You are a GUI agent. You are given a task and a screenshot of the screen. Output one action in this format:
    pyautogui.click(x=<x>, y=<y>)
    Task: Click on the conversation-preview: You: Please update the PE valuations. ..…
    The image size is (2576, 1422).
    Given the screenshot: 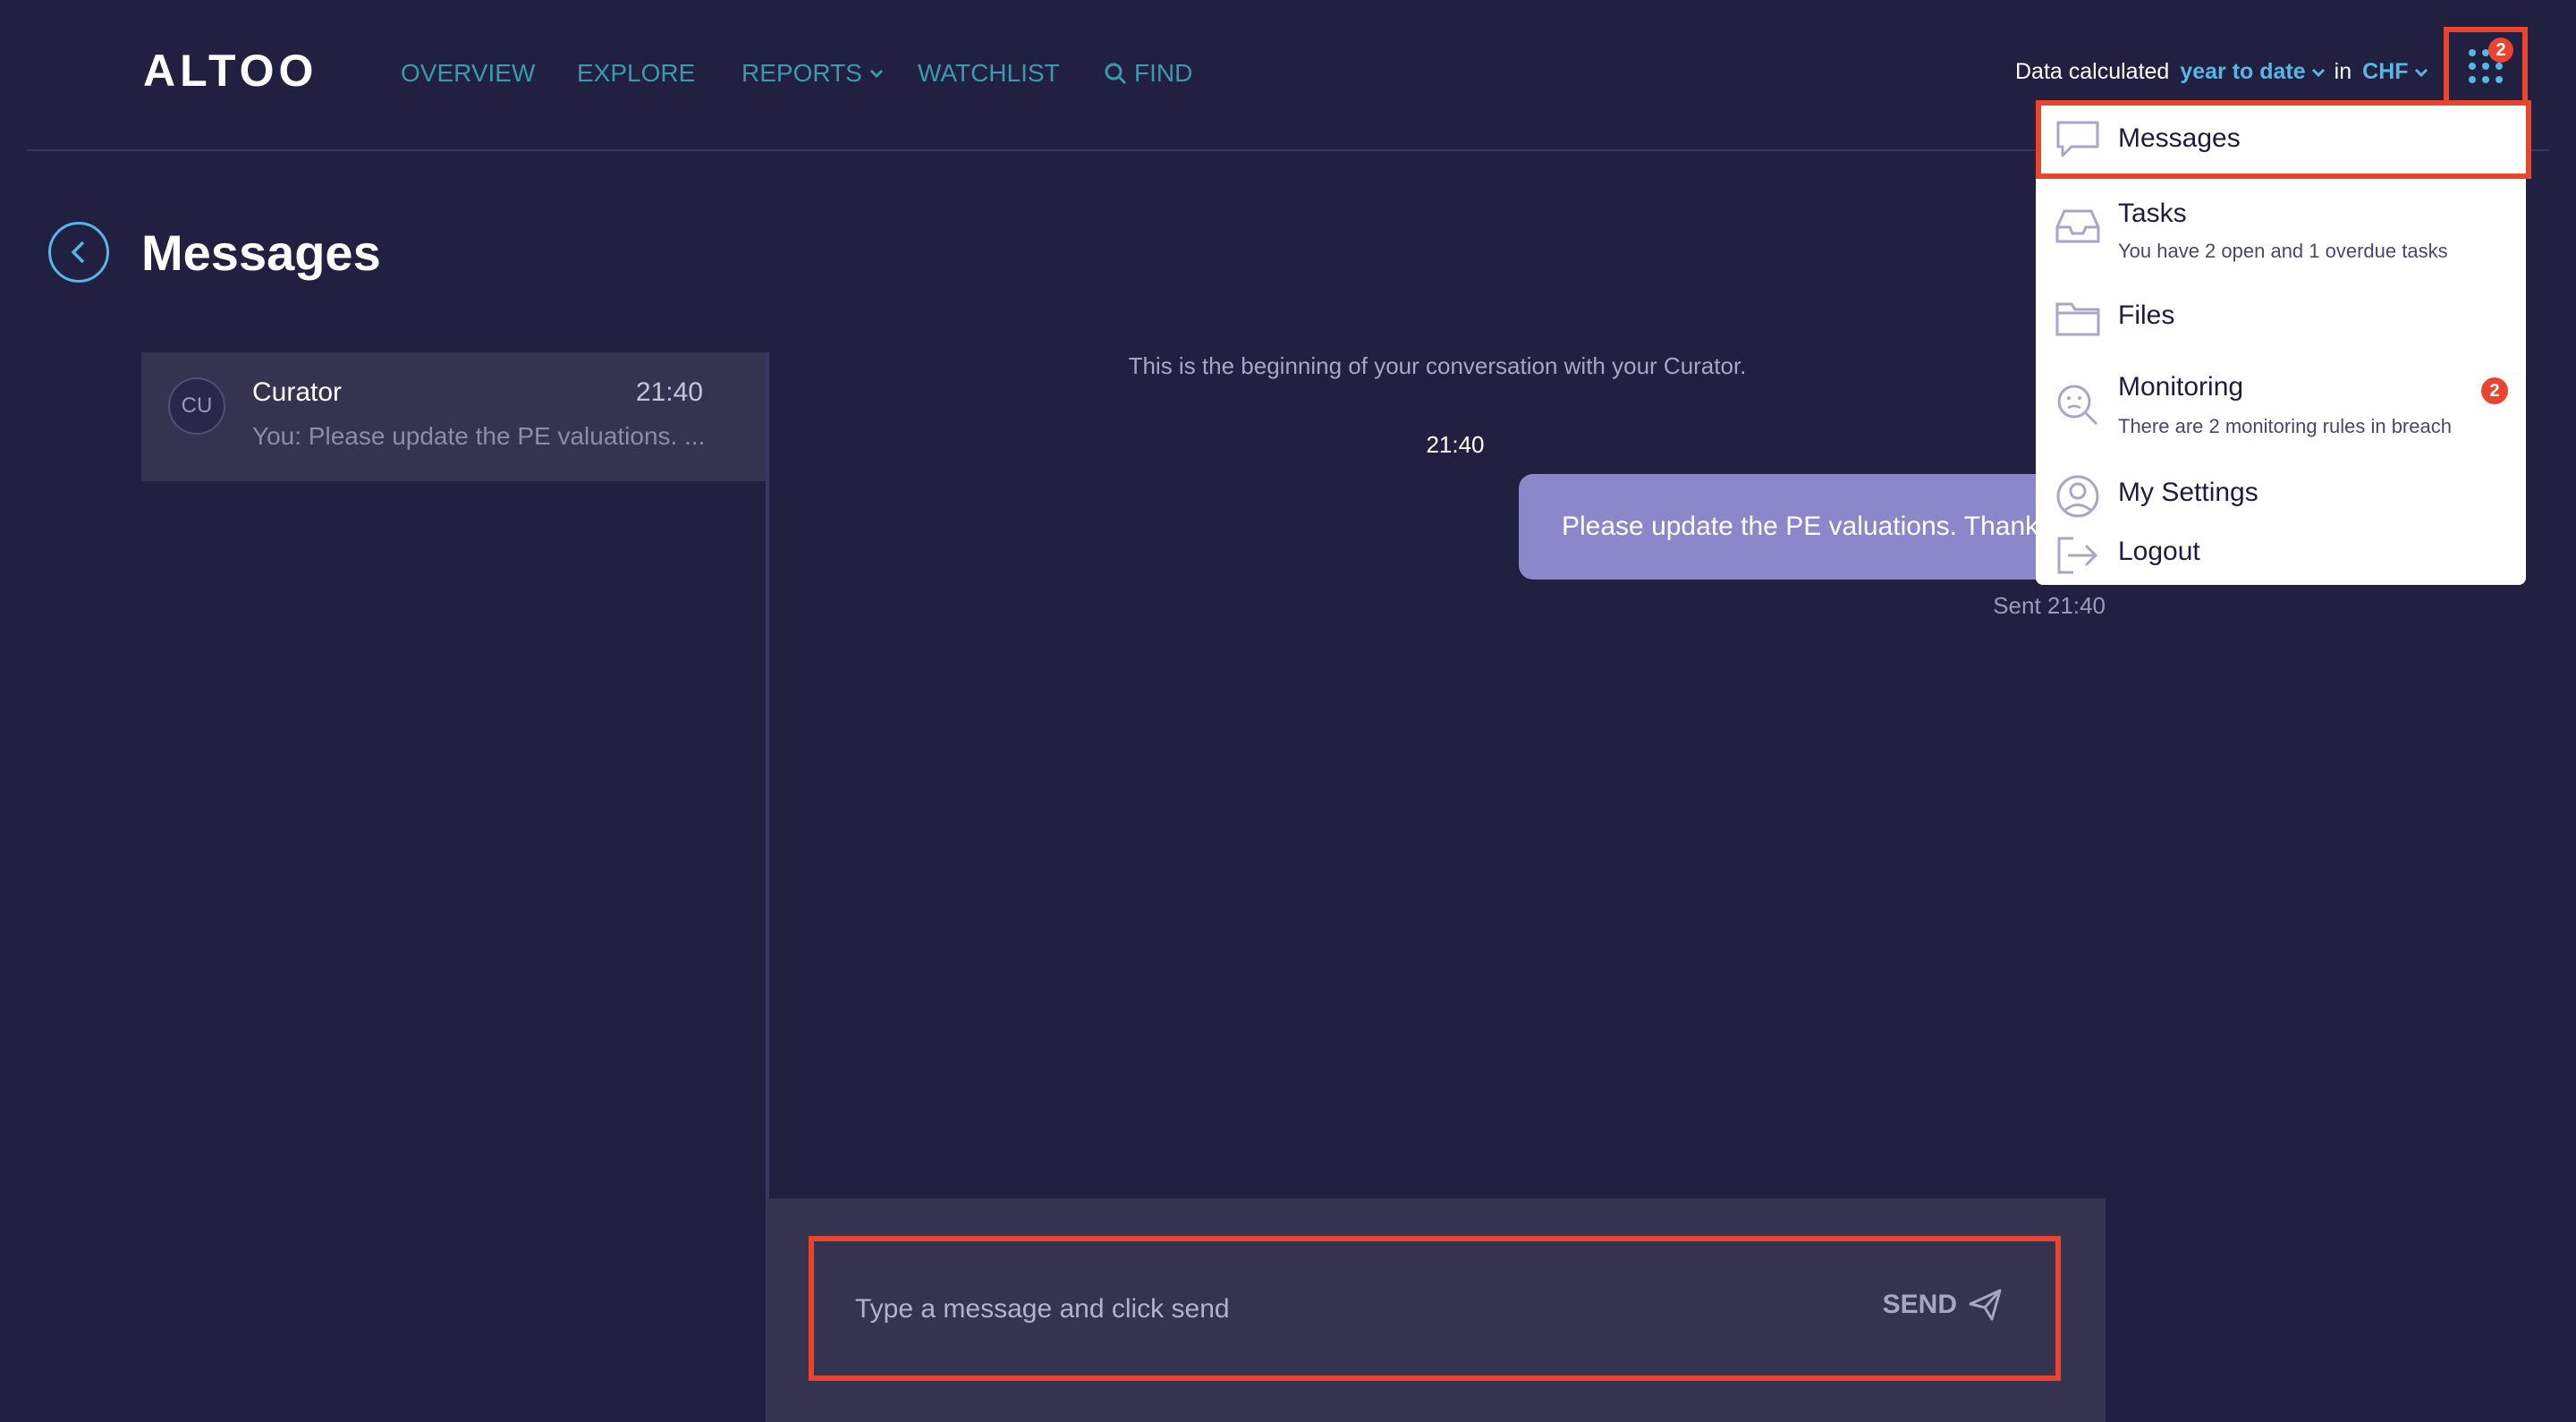 What is the action you would take?
    pyautogui.click(x=479, y=436)
    